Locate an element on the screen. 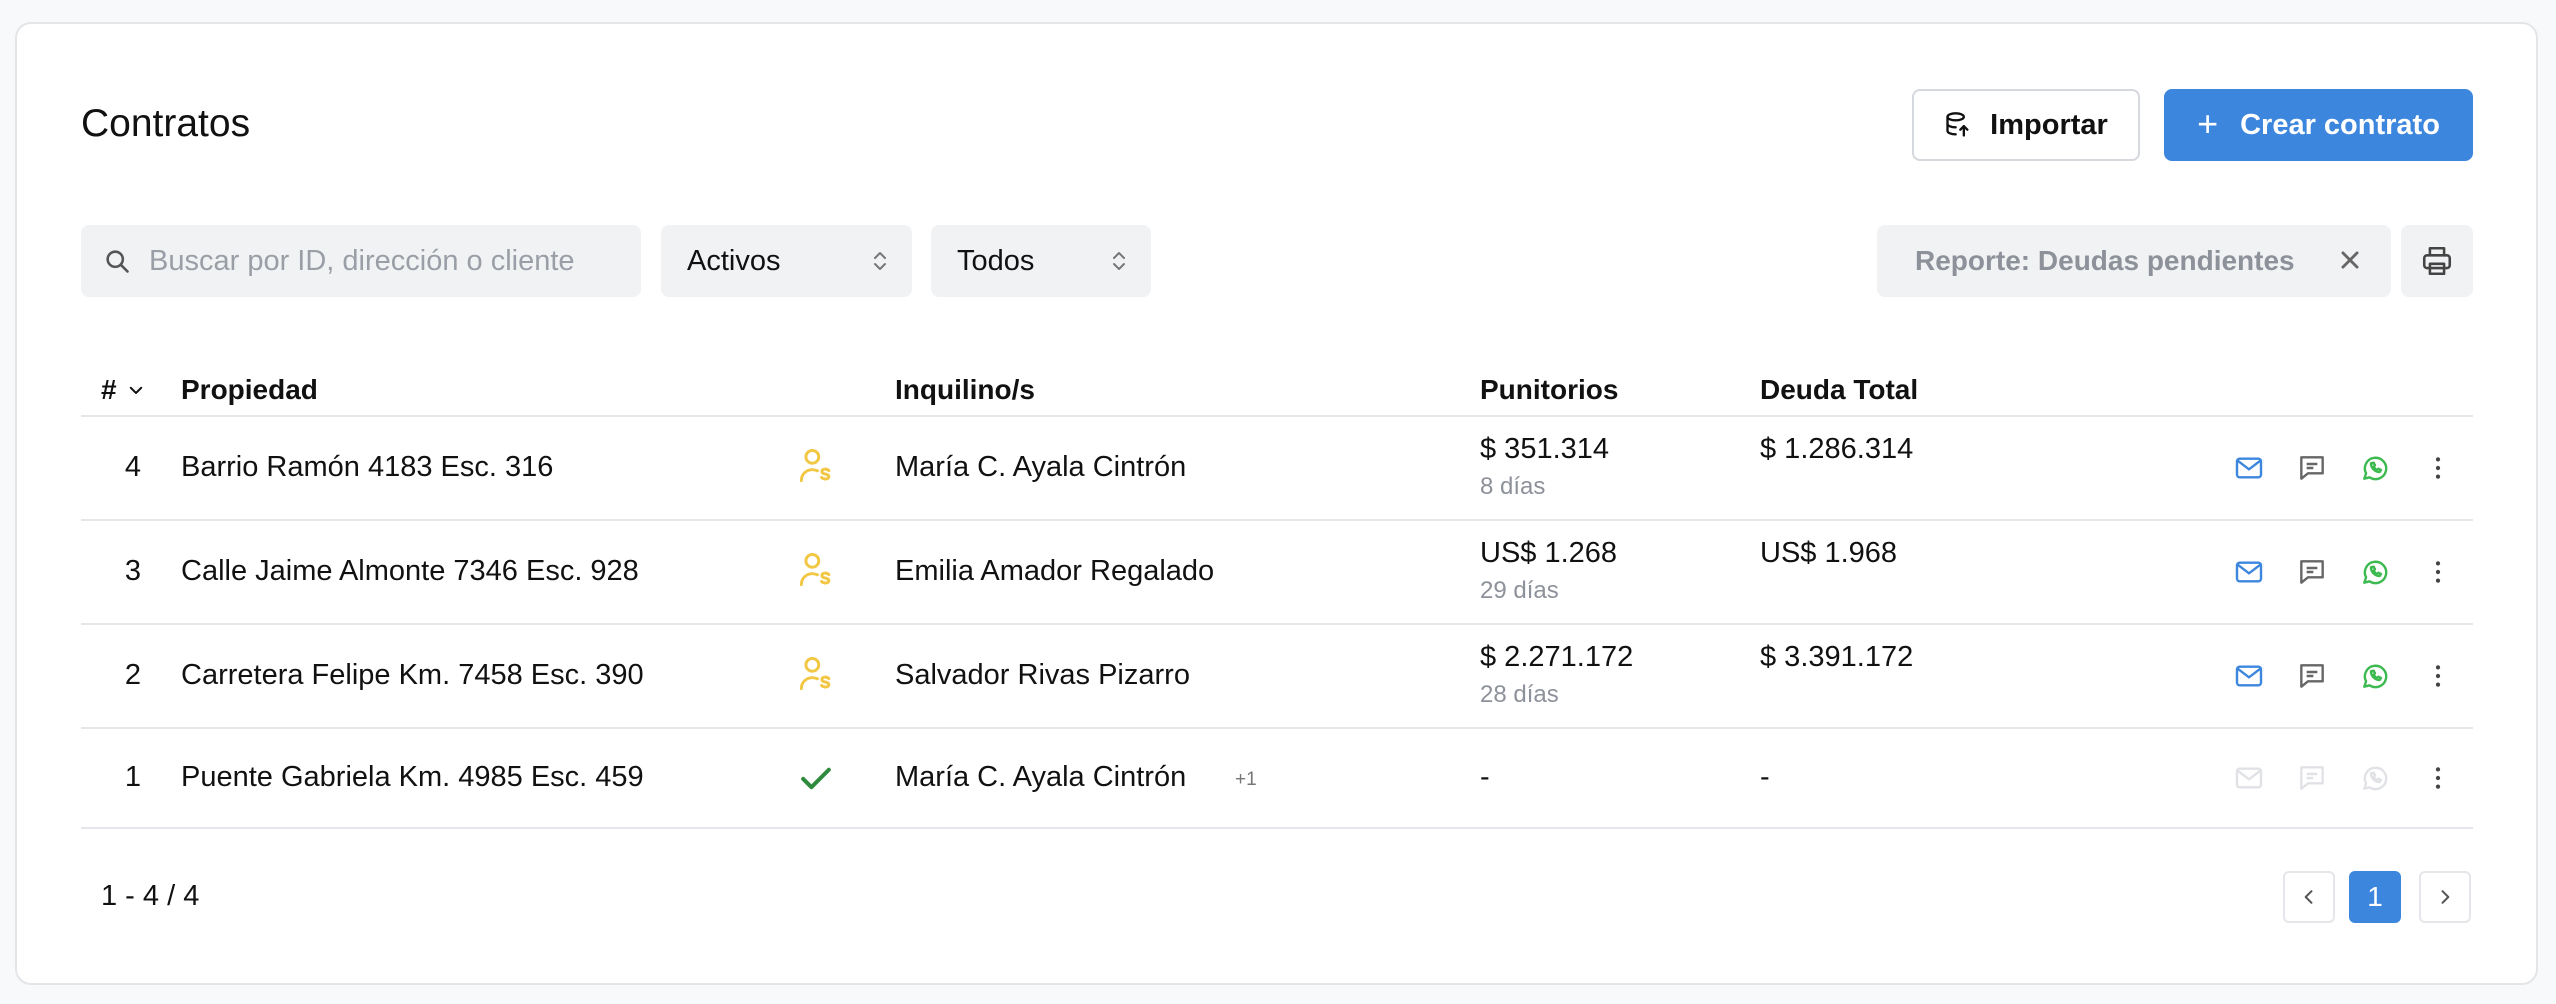  chevron-left-icon is located at coordinates (2308, 897).